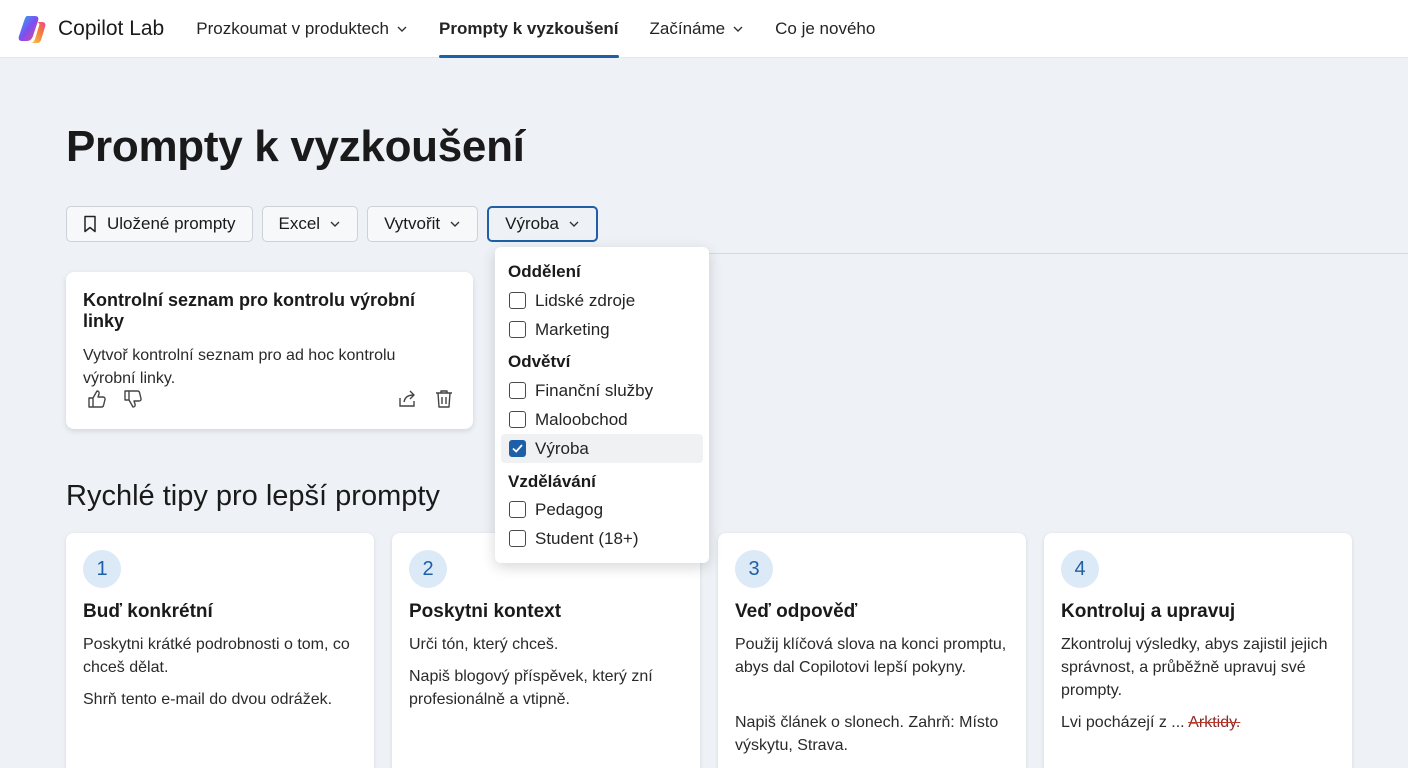 The height and width of the screenshot is (768, 1408). Describe the element at coordinates (269, 400) in the screenshot. I see `prompt-card-actions` at that location.